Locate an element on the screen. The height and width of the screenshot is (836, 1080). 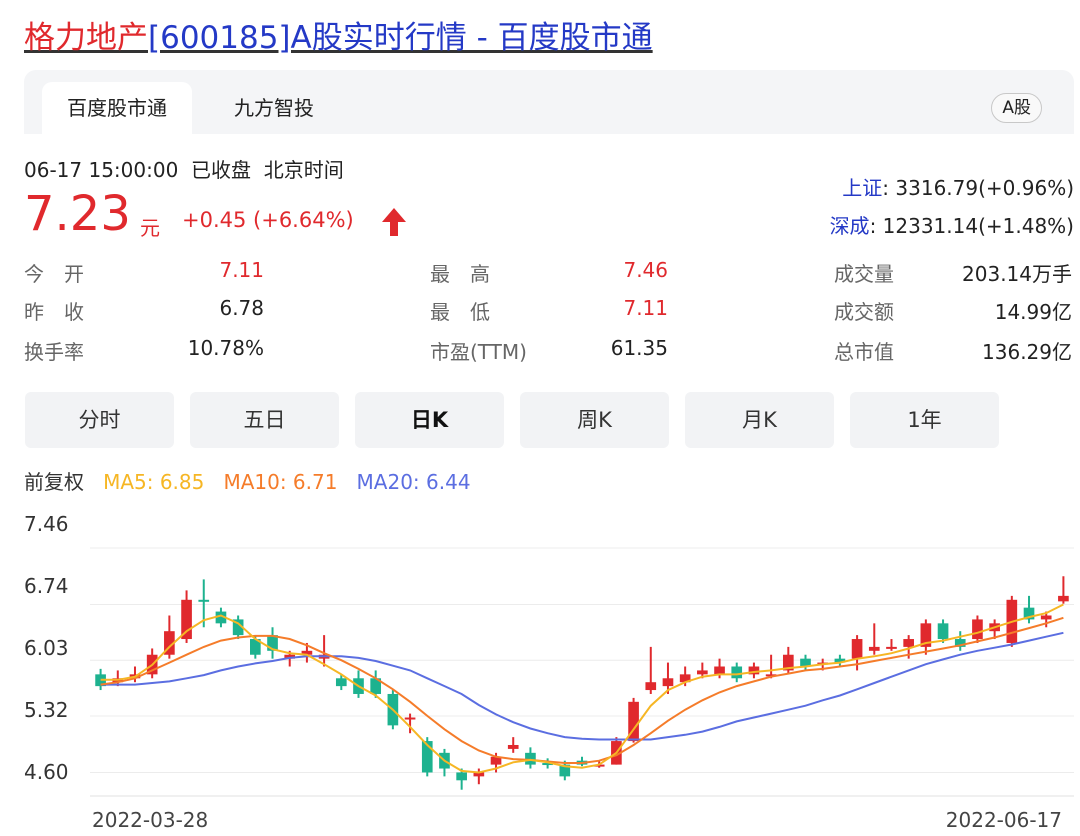
ma20-line is located at coordinates (582, 686).